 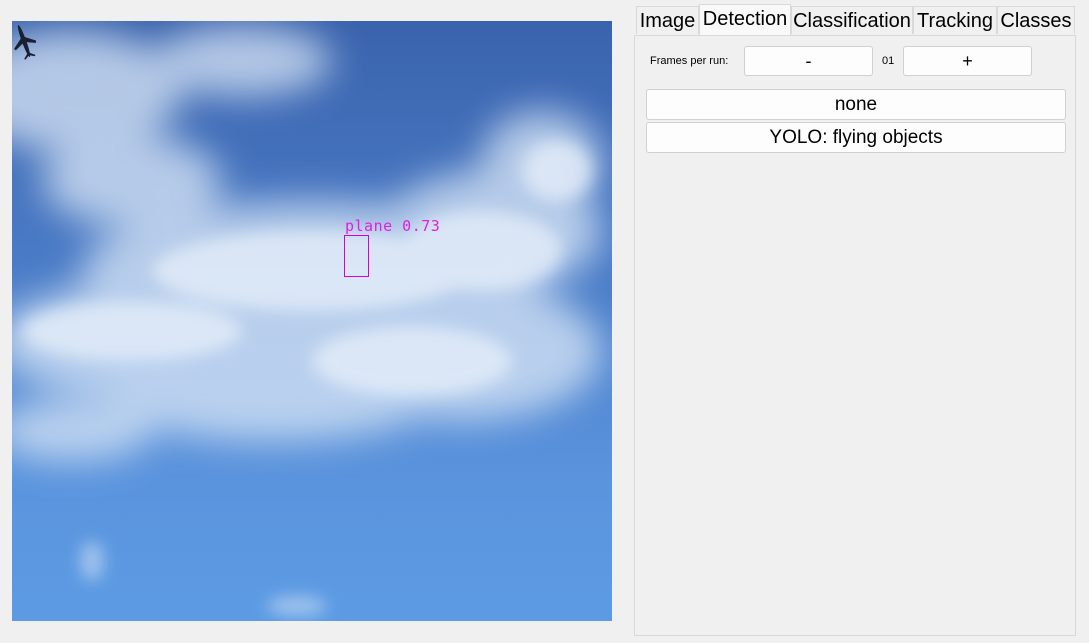 I want to click on airplane-icon, so click(x=25, y=42).